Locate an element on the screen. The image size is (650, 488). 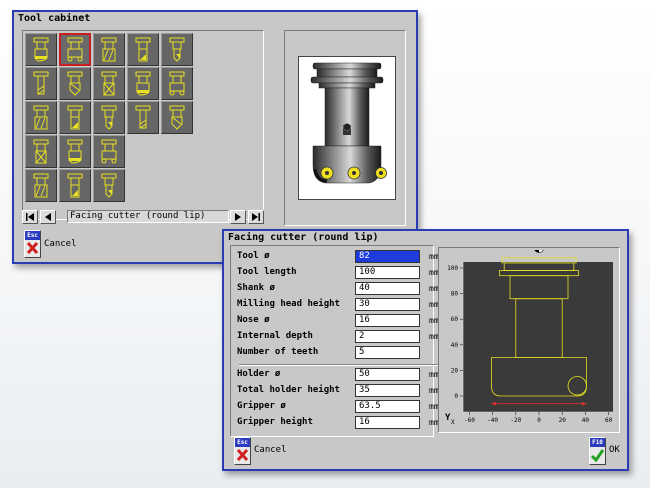
tool-6-button is located at coordinates (41, 83).